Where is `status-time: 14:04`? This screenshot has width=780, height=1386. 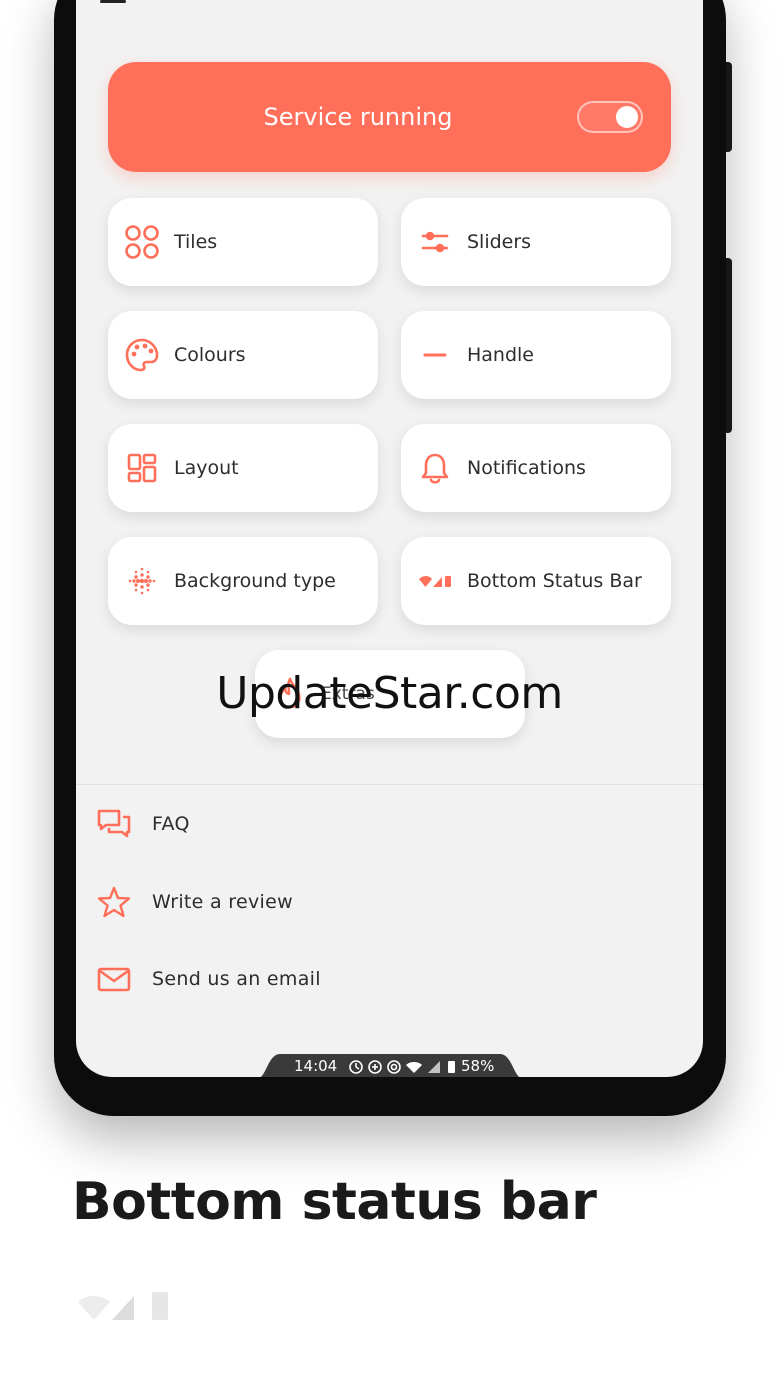
status-time: 14:04 is located at coordinates (316, 1066).